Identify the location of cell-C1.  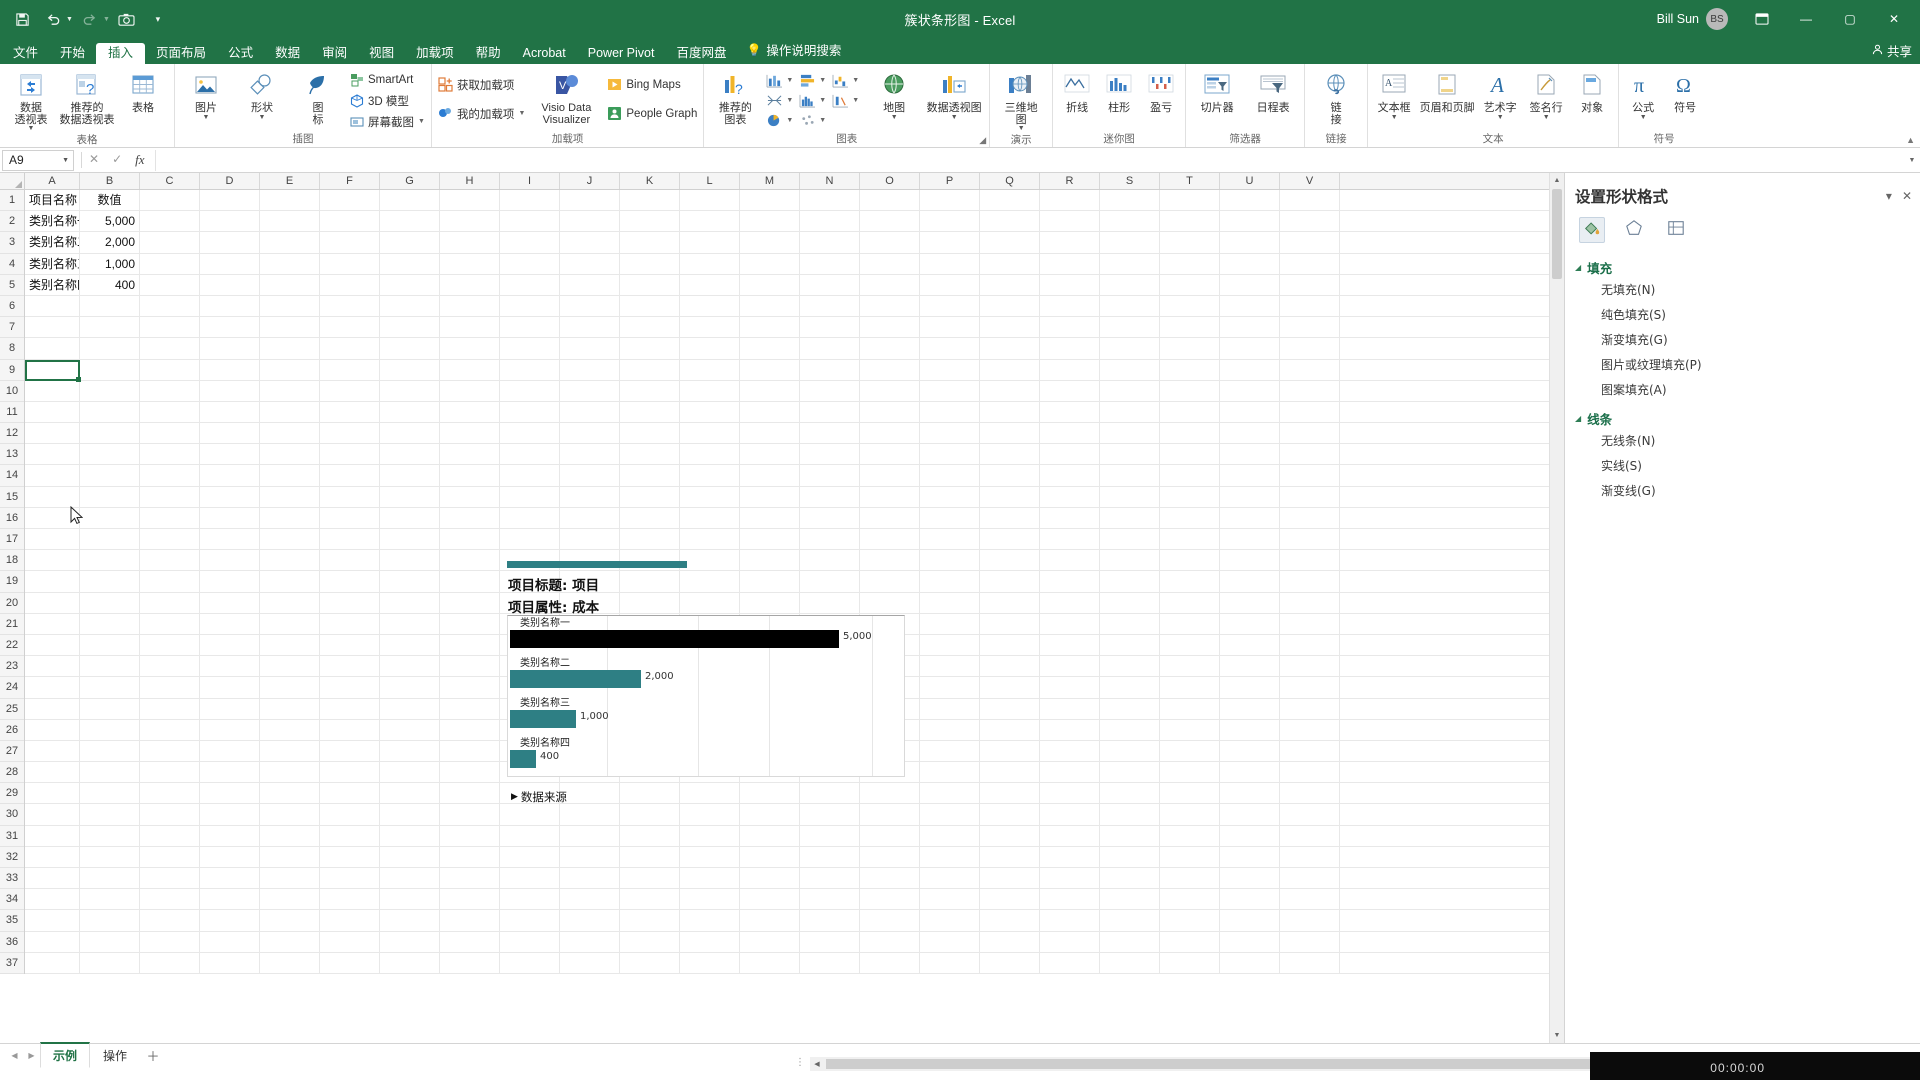
(170, 200).